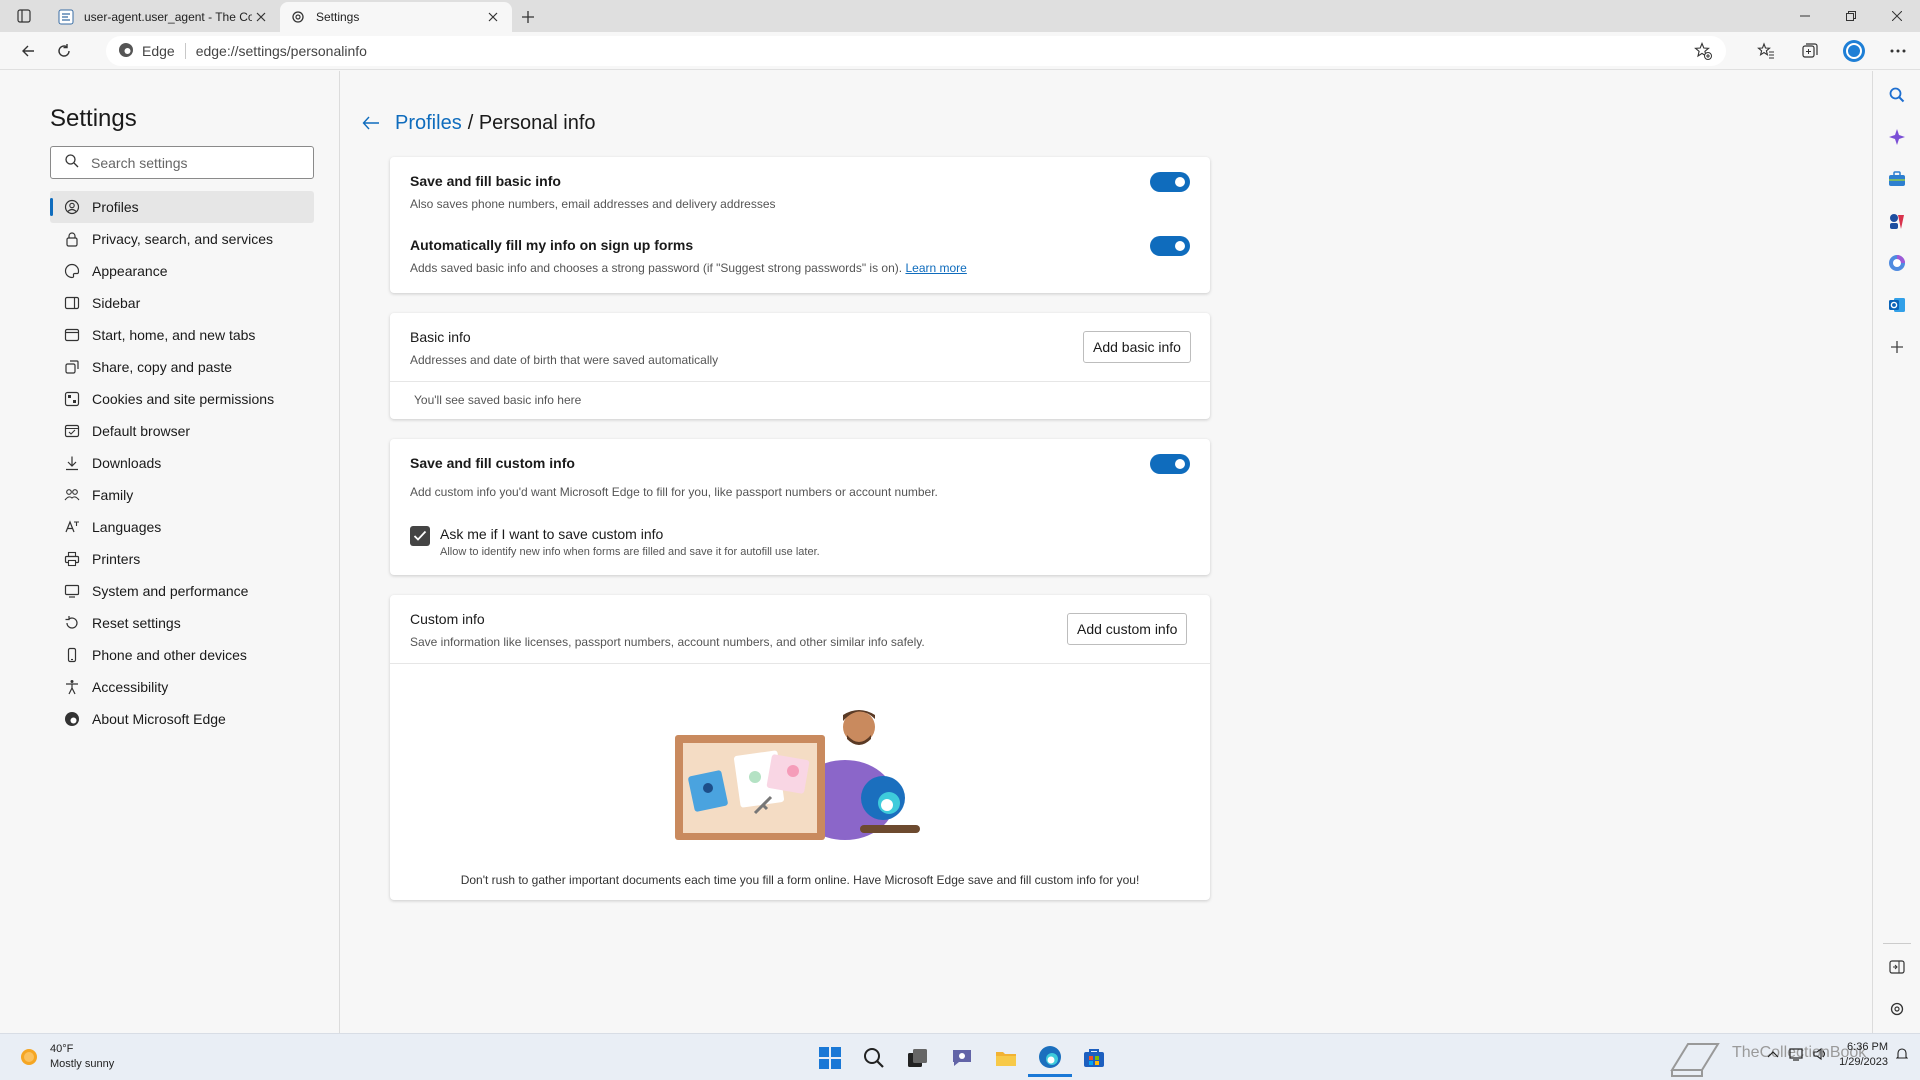 The width and height of the screenshot is (1920, 1080). What do you see at coordinates (1006, 1058) in the screenshot?
I see `file-explorer-icon` at bounding box center [1006, 1058].